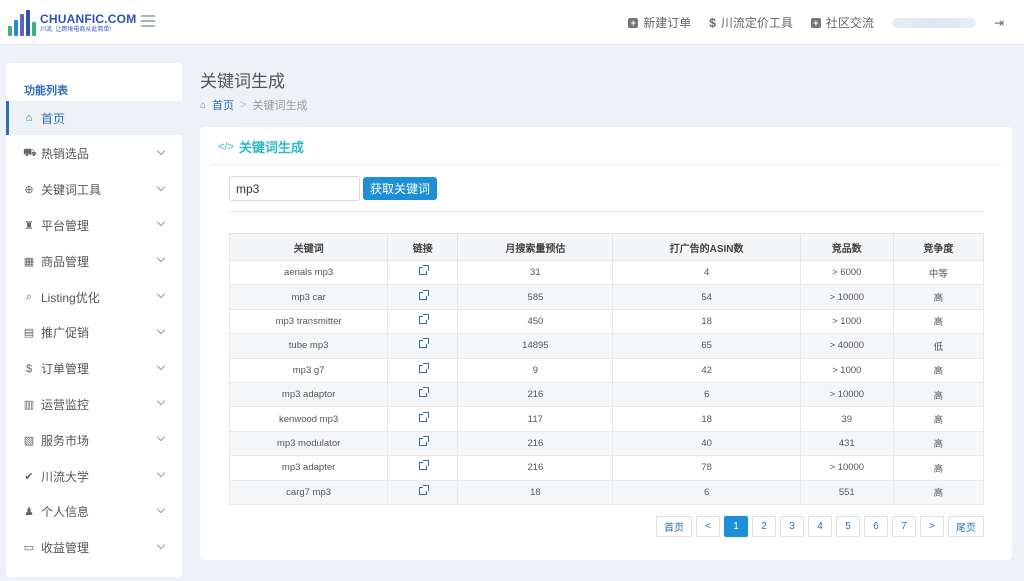 This screenshot has width=1024, height=581. What do you see at coordinates (94, 154) in the screenshot?
I see `sidebar-item: ⛟ 热销选品` at bounding box center [94, 154].